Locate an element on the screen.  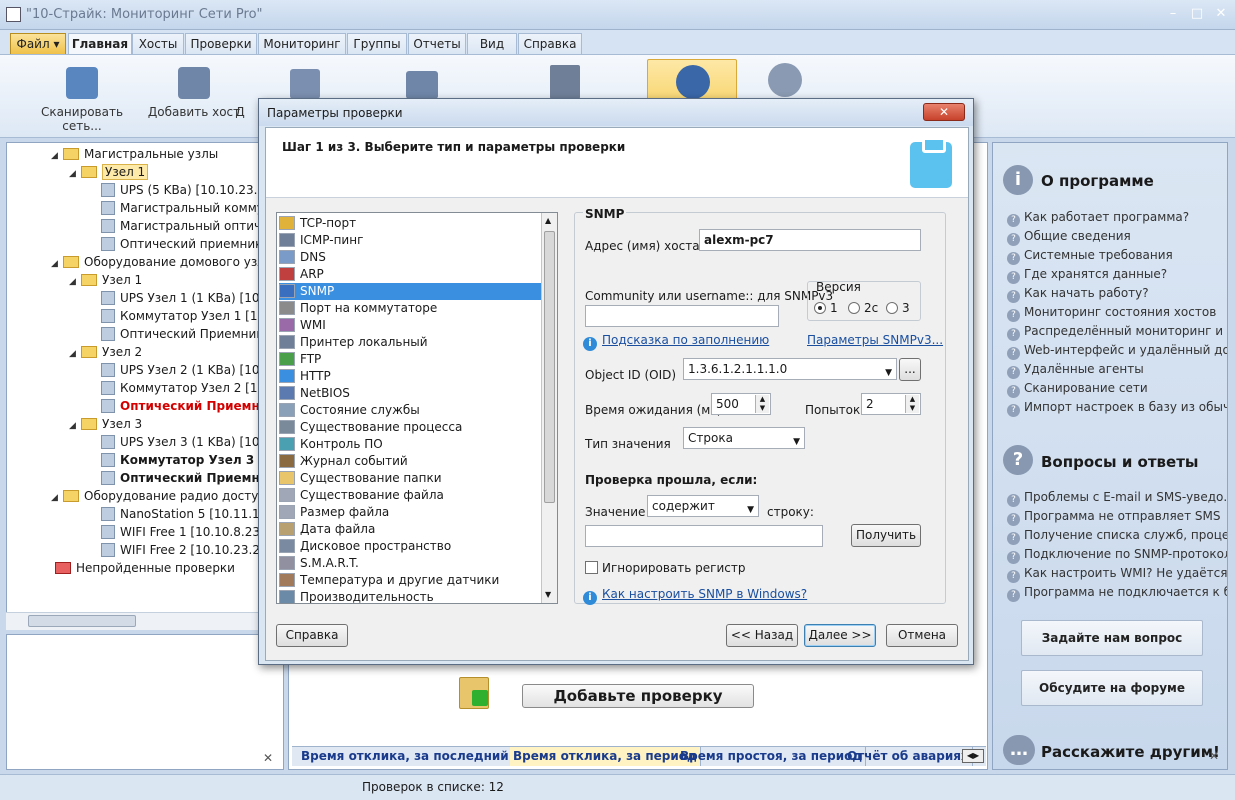
version-1-radio: 1 is located at coordinates (826, 308).